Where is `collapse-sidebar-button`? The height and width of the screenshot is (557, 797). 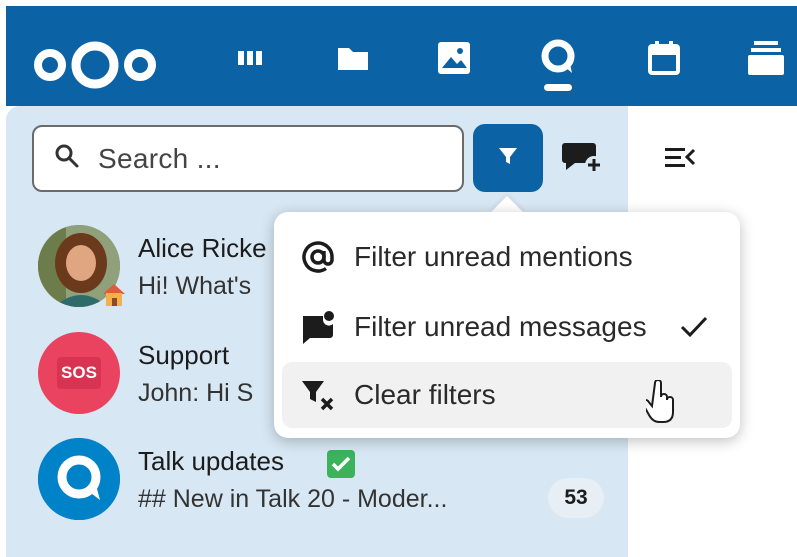 collapse-sidebar-button is located at coordinates (680, 159).